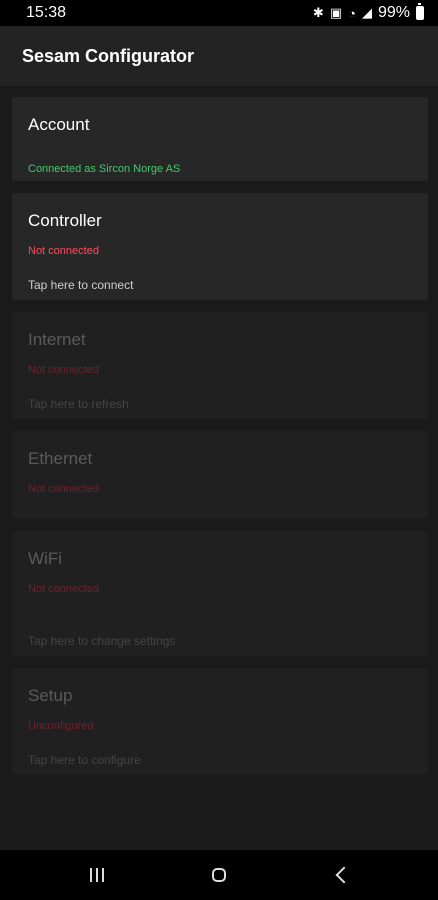 The height and width of the screenshot is (900, 438). Describe the element at coordinates (81, 285) in the screenshot. I see `controller-hint: Tap here to connect` at that location.